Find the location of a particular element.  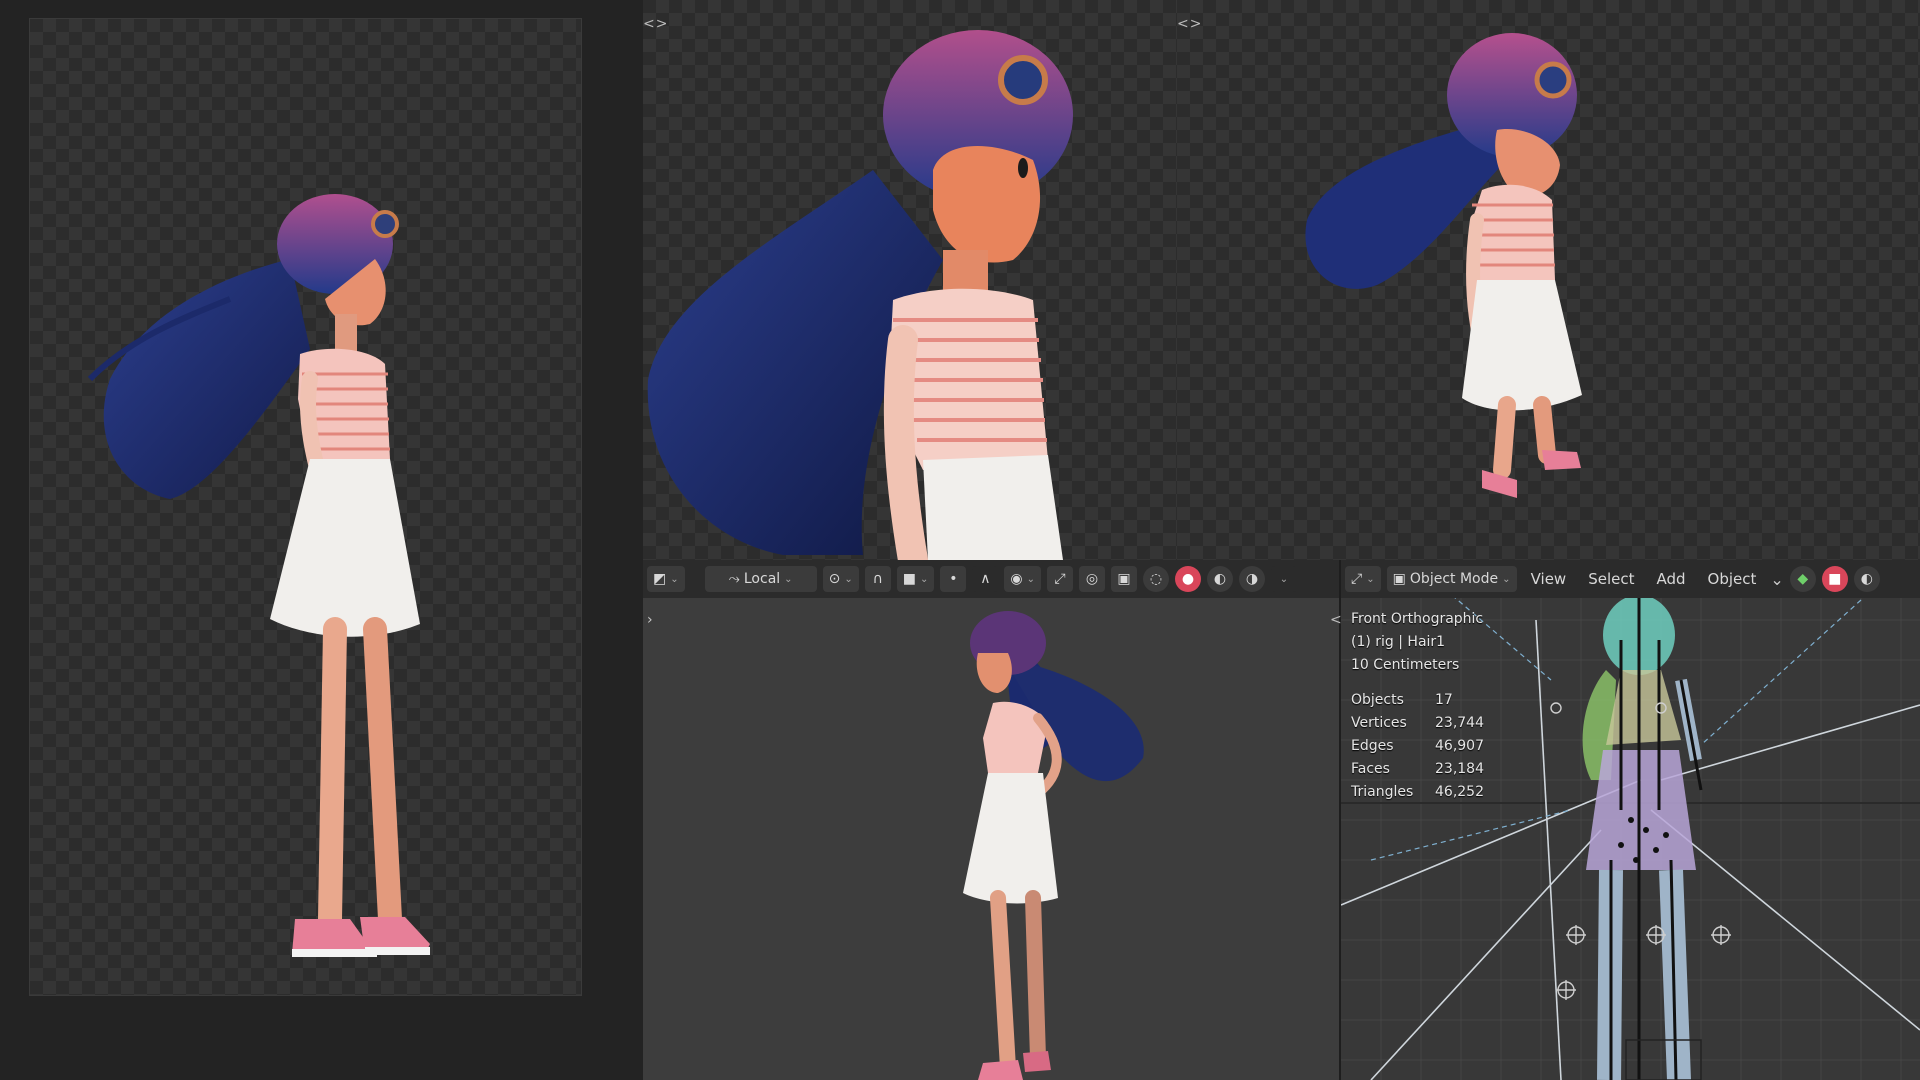

proportional-edit-toggle: • is located at coordinates (953, 579).